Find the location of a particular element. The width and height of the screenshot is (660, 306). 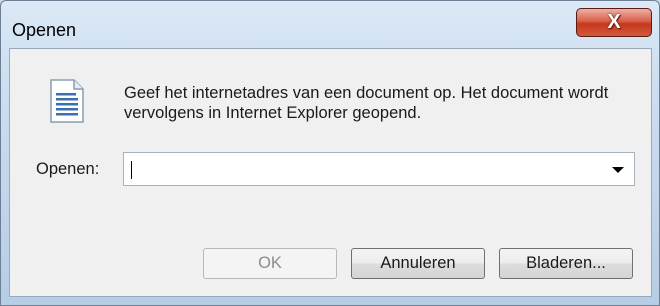

close-icon: X is located at coordinates (614, 22).